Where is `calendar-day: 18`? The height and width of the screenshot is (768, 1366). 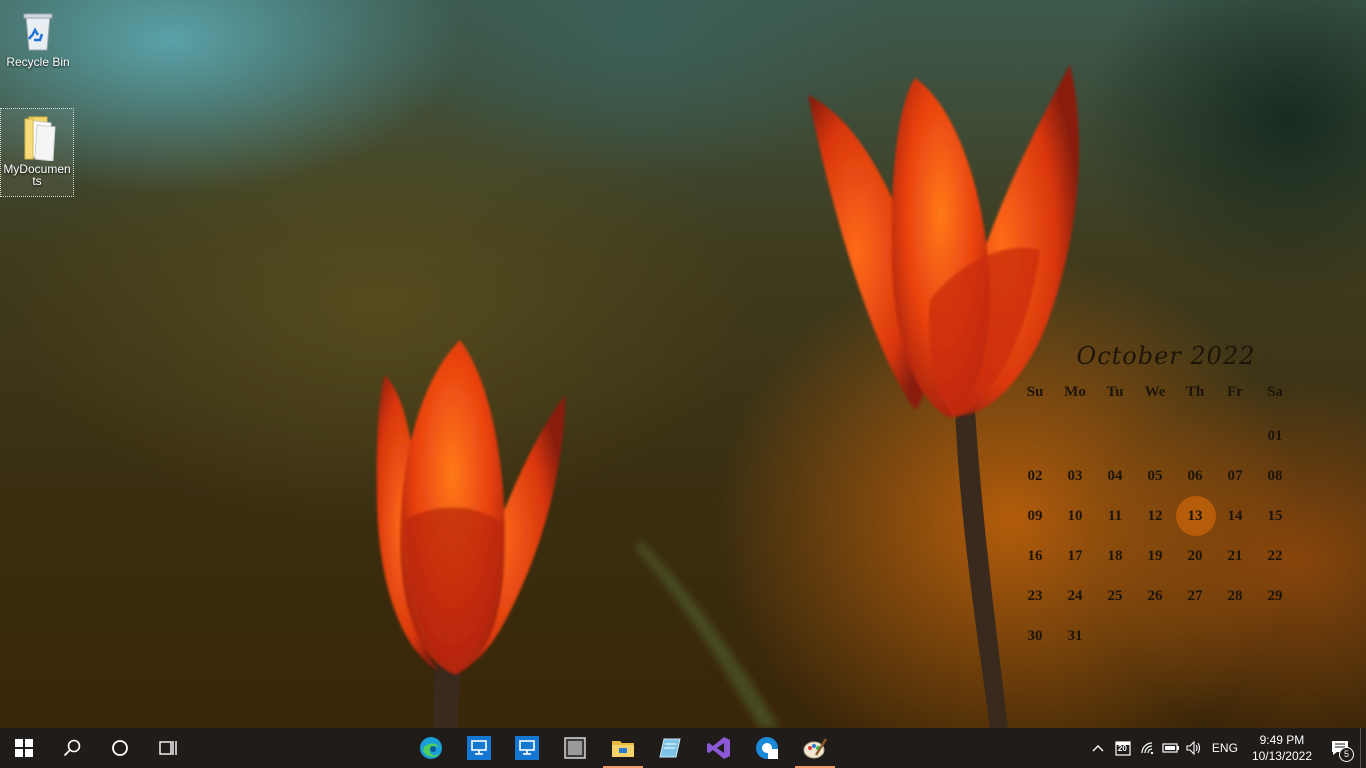 calendar-day: 18 is located at coordinates (1115, 556).